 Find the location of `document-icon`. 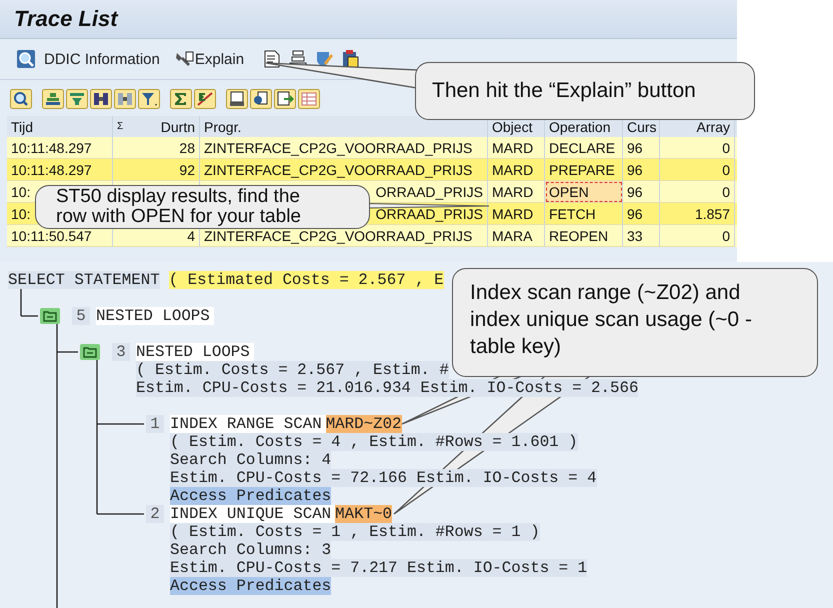

document-icon is located at coordinates (272, 59).